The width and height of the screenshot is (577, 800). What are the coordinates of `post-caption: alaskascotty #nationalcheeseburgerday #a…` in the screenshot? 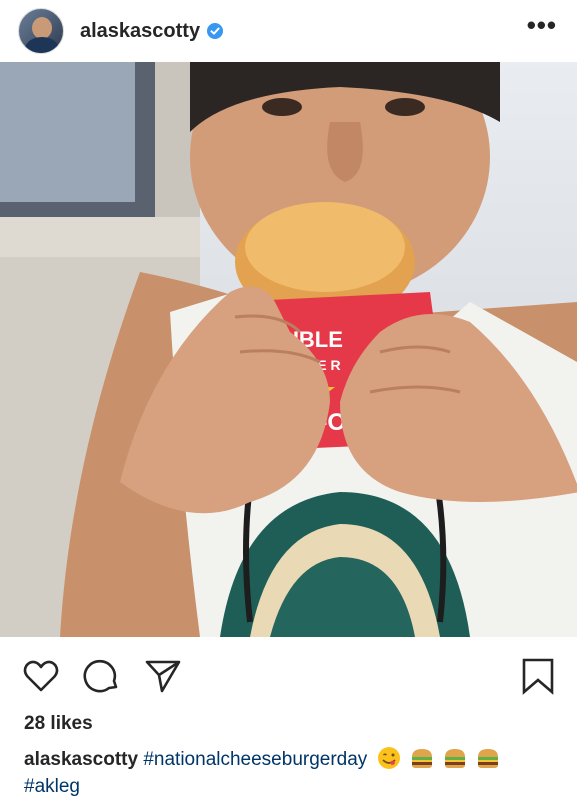 It's located at (294, 773).